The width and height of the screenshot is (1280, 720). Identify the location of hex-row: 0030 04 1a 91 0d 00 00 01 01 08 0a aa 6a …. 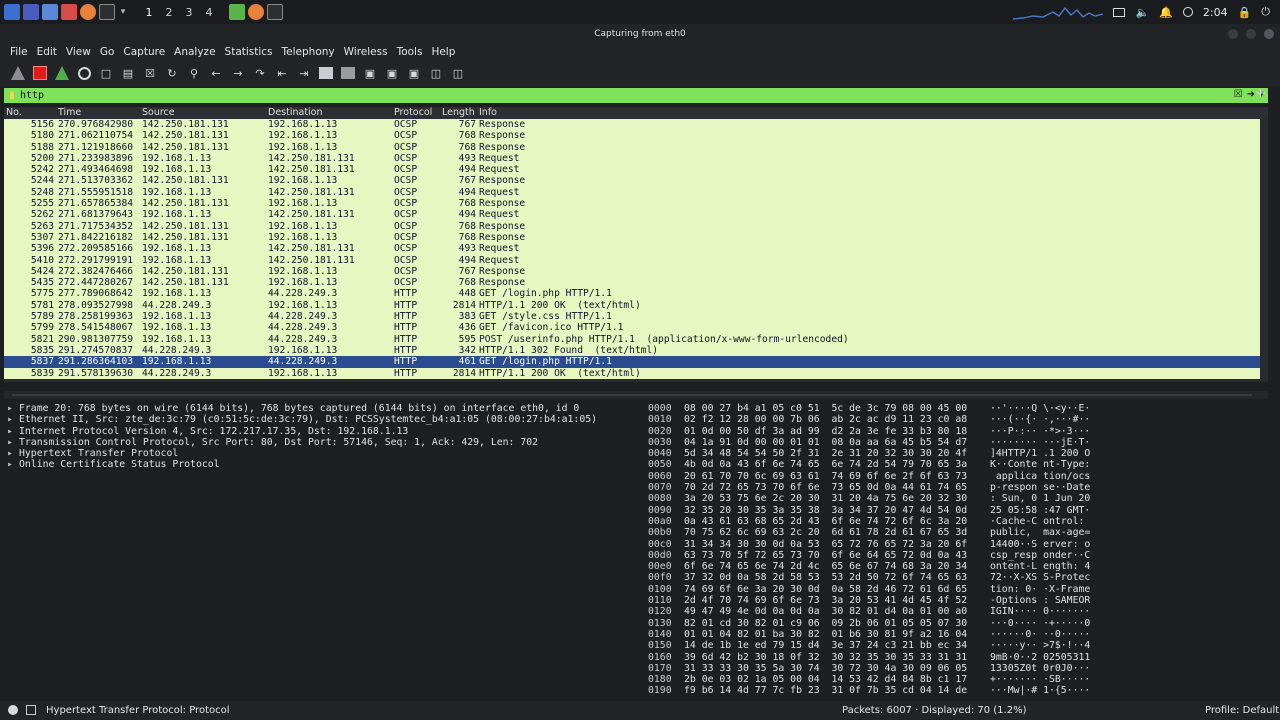
(954, 442).